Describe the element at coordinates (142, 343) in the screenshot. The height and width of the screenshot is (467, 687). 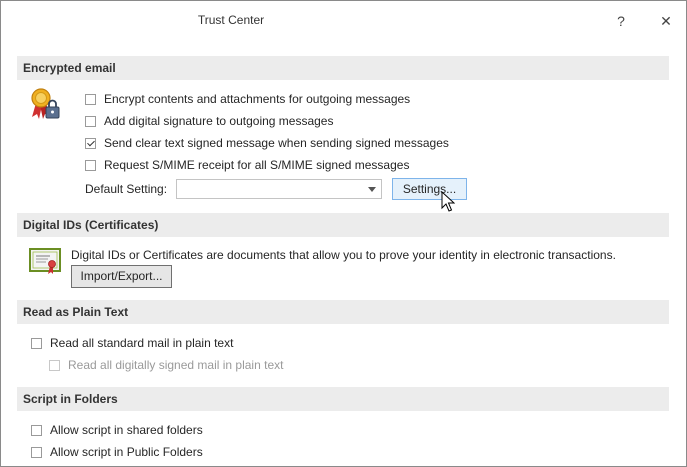
I see `read-plain-text-label: Read all standard mail in plain text` at that location.